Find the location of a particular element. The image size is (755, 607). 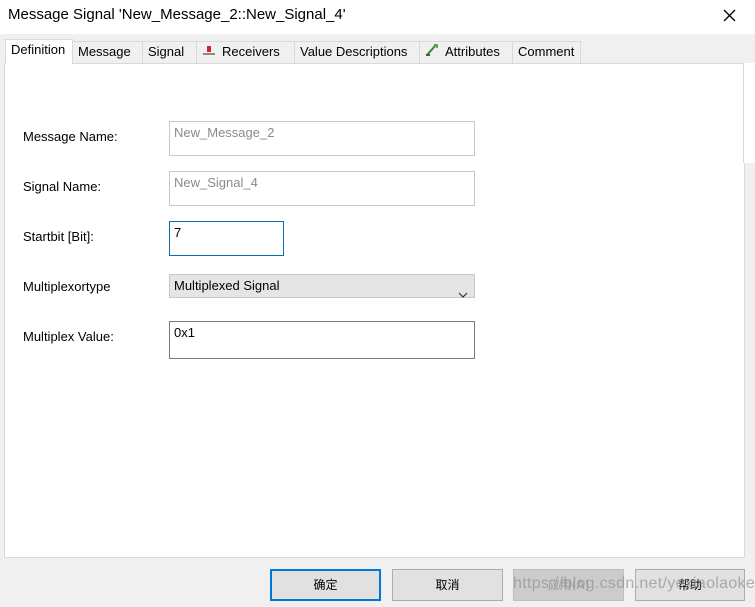

tab-receivers: Receivers is located at coordinates (245, 52).